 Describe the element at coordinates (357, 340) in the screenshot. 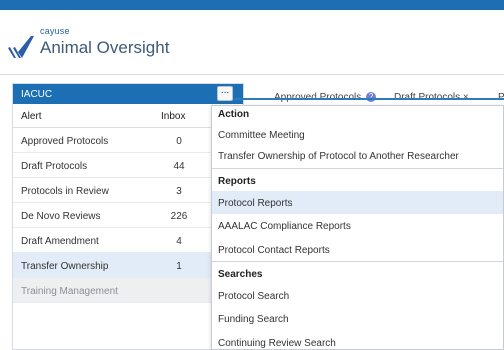

I see `menu-item-continuing-review-search: Continuing Review Search` at that location.